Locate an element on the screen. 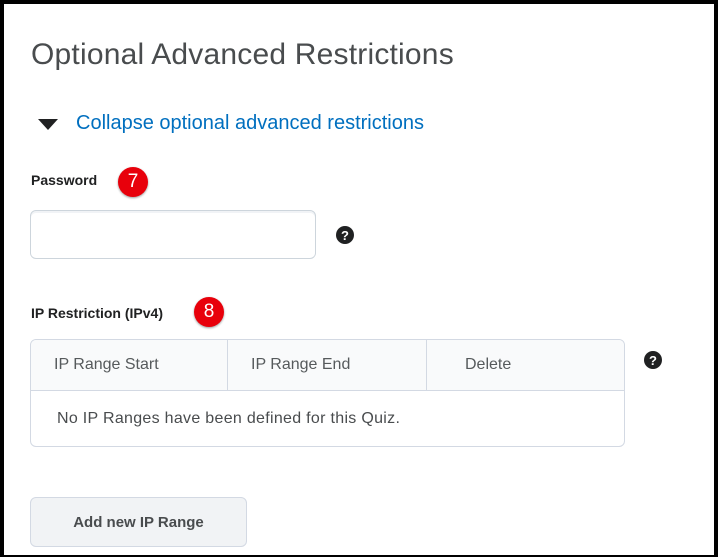  column-header-ip-range-start: IP Range Start is located at coordinates (129, 365).